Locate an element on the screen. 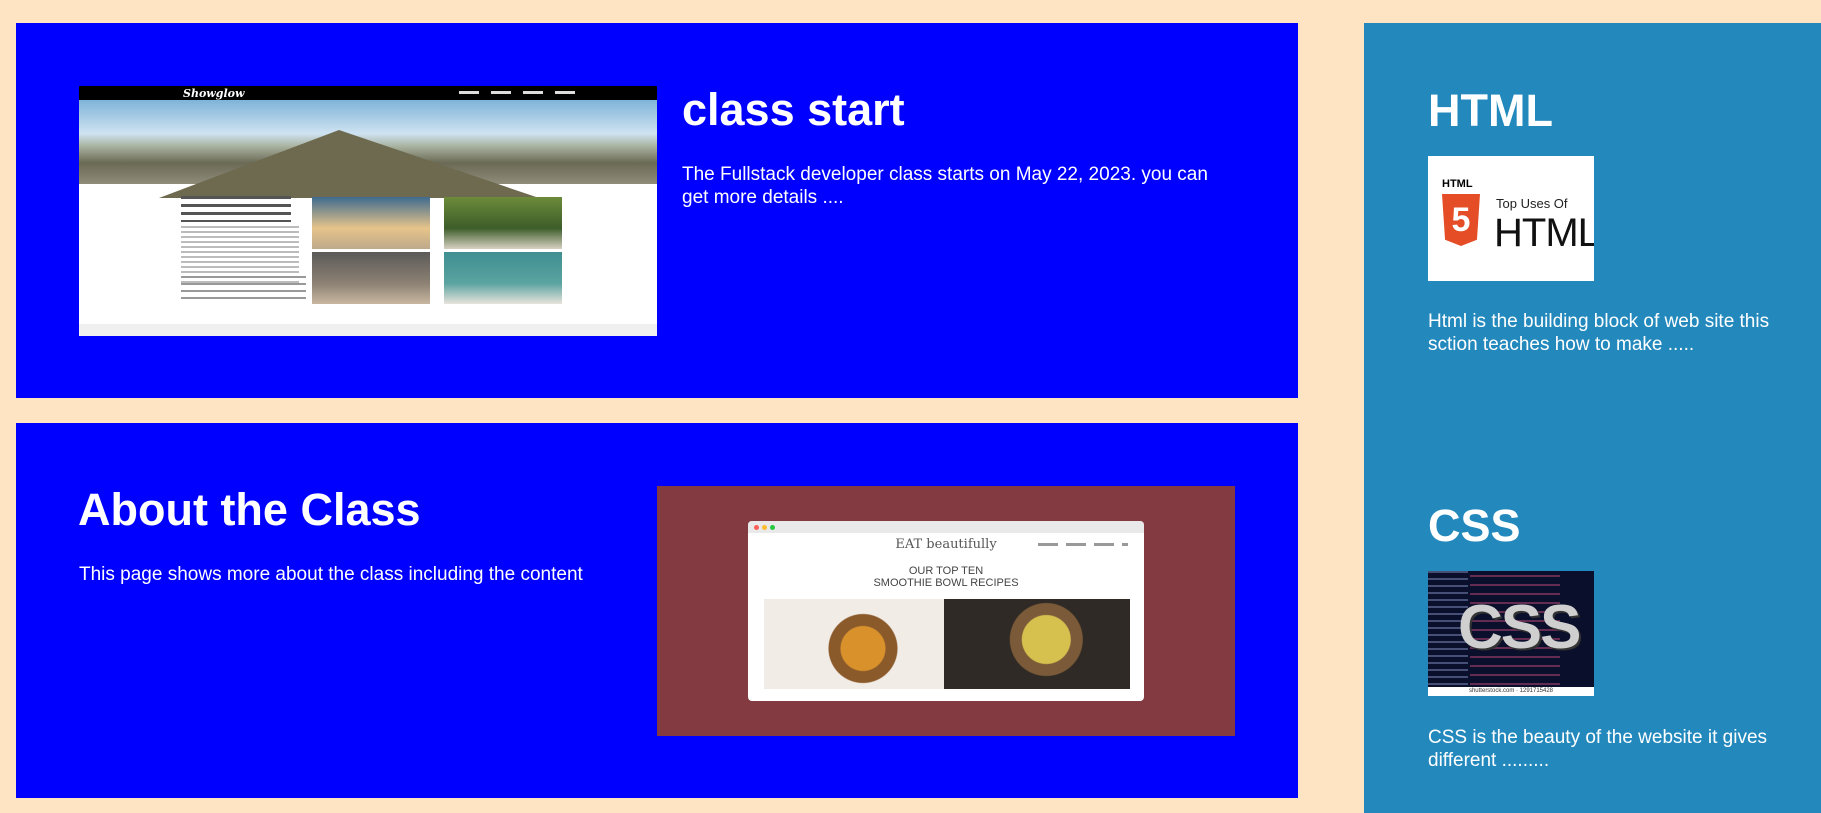 Image resolution: width=1821 pixels, height=813 pixels. image-subtitle: OUR TOP TEN SMOOTHIE BOWL RECIPES is located at coordinates (946, 577).